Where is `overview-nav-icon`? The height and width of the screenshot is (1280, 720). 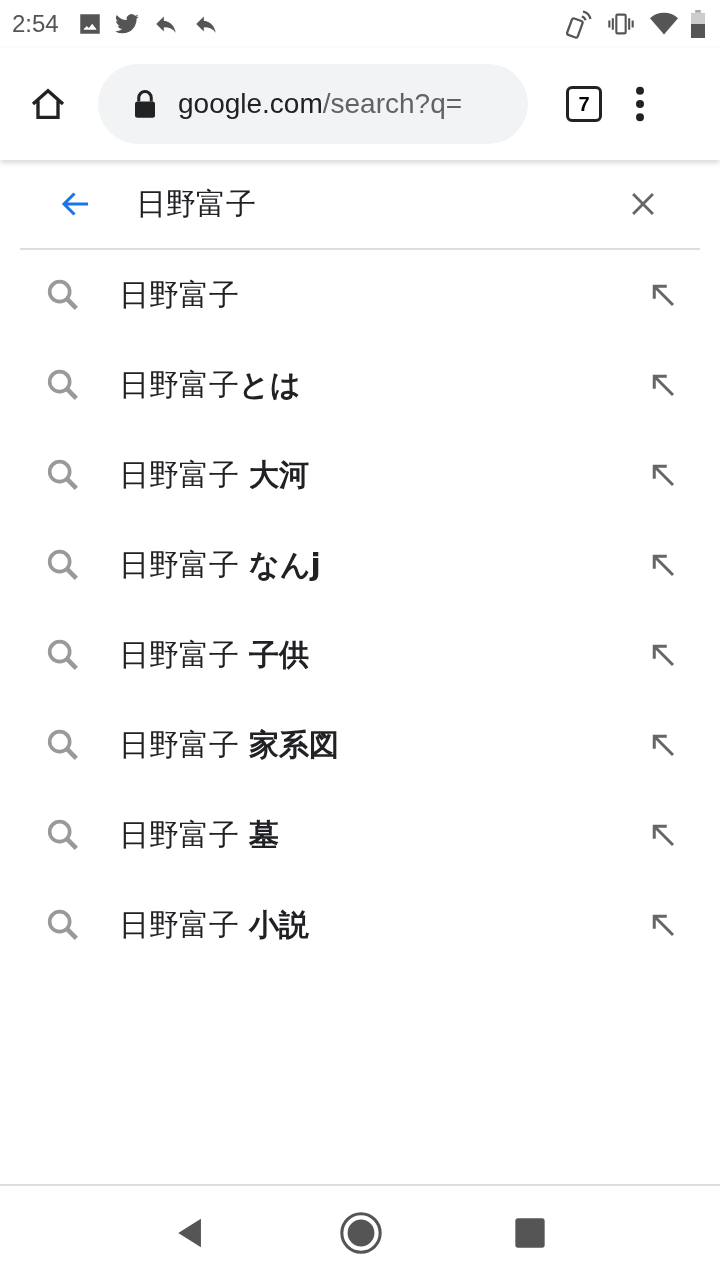 overview-nav-icon is located at coordinates (530, 1233).